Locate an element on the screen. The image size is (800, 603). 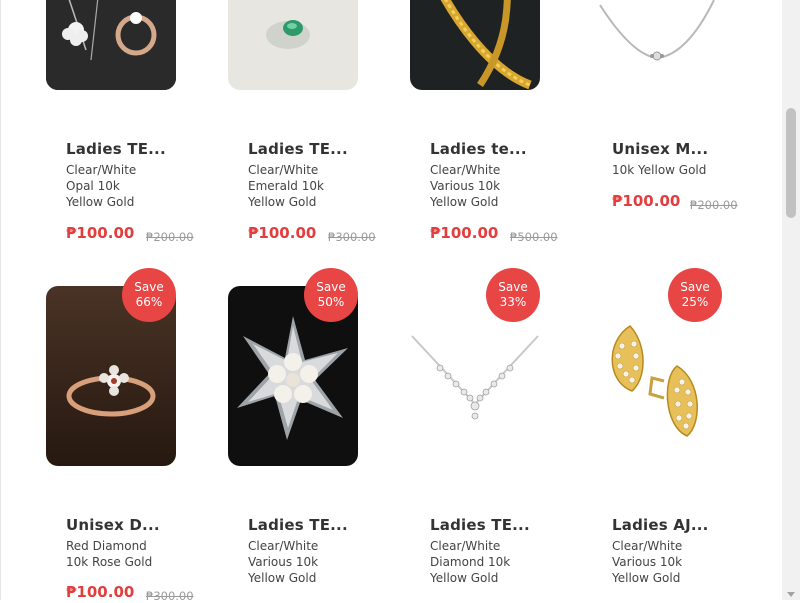
vertical-scrollbar is located at coordinates (791, 300).